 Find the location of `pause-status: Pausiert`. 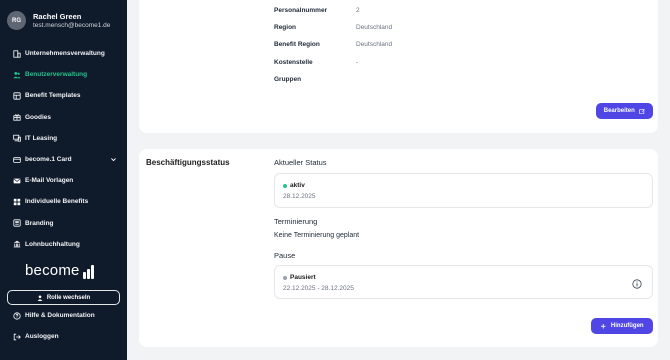

pause-status: Pausiert is located at coordinates (299, 277).